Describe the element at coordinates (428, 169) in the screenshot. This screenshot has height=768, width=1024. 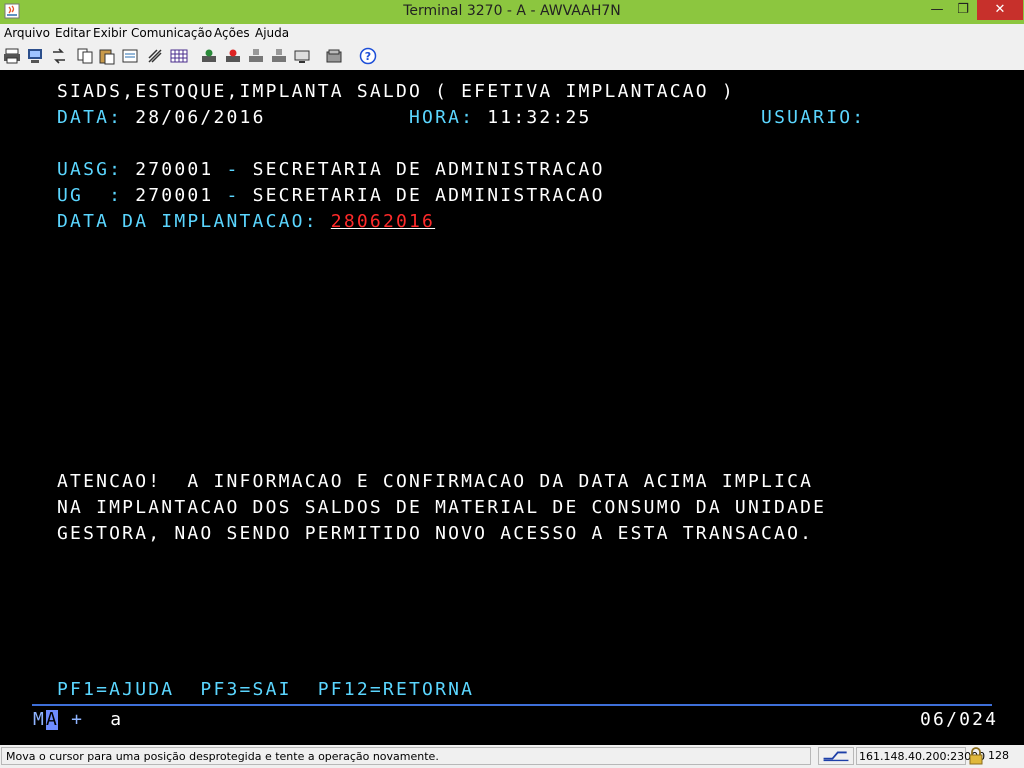
I see `uasg-name: SECRETARIA DE ADMINISTRACAO` at that location.